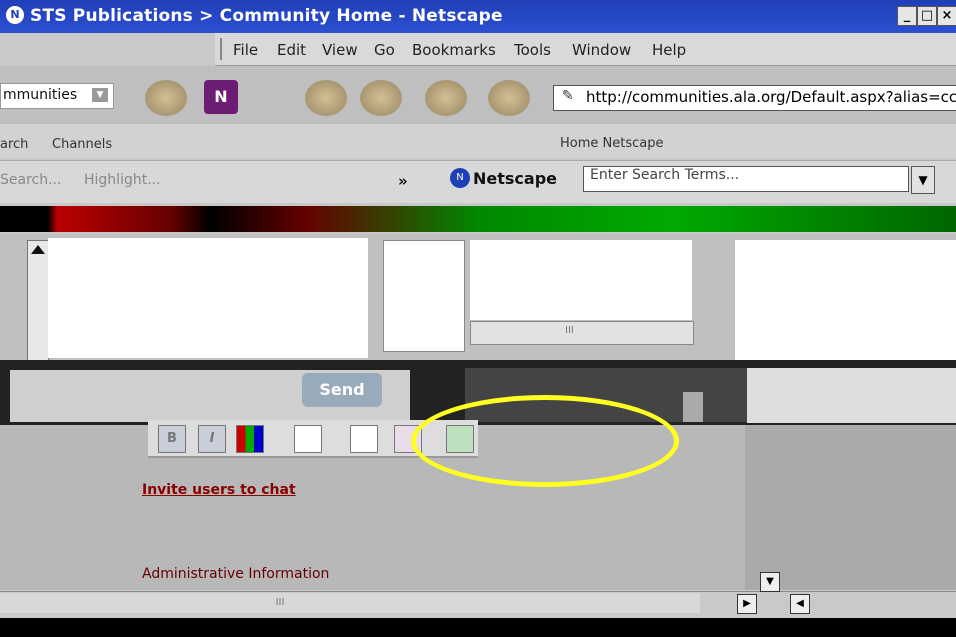 The image size is (956, 637). Describe the element at coordinates (582, 333) in the screenshot. I see `pane-horizontal-scrollbar: III` at that location.